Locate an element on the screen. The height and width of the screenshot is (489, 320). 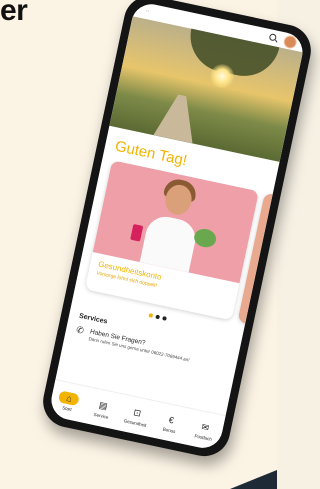
phone-icon is located at coordinates (79, 330).